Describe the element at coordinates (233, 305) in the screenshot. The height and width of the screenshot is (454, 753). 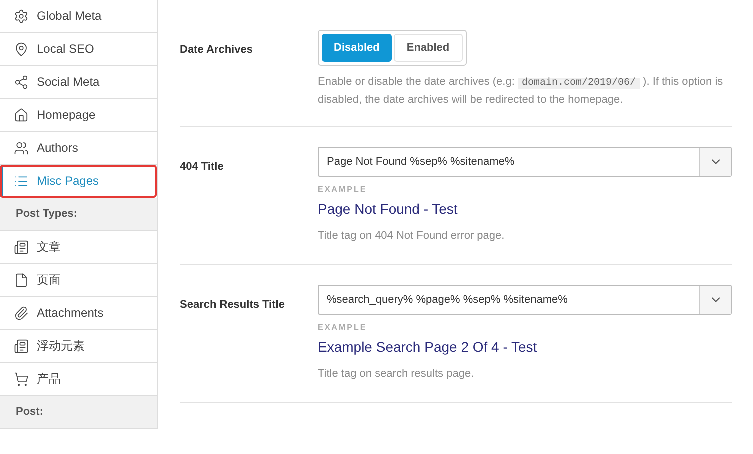
I see `setting-label: Search Results Title` at that location.